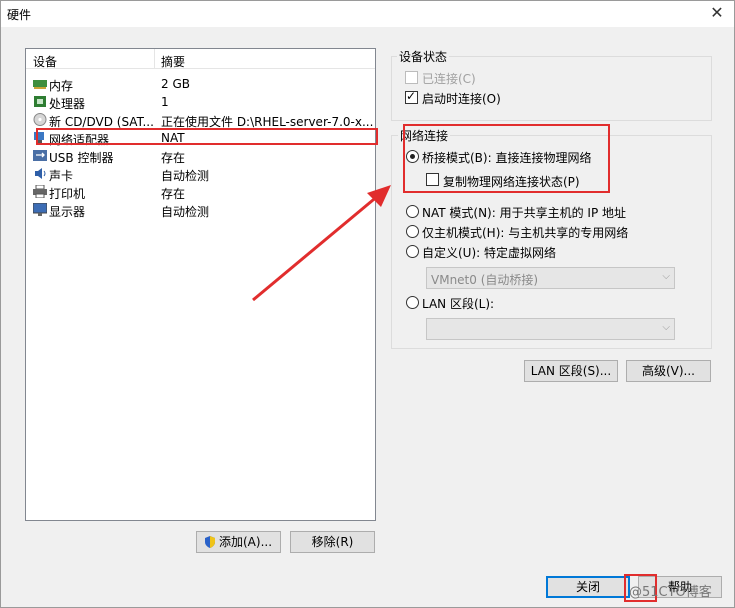 The height and width of the screenshot is (608, 735). What do you see at coordinates (489, 253) in the screenshot?
I see `custom-label: 自定义(U): 特定虚拟网络` at bounding box center [489, 253].